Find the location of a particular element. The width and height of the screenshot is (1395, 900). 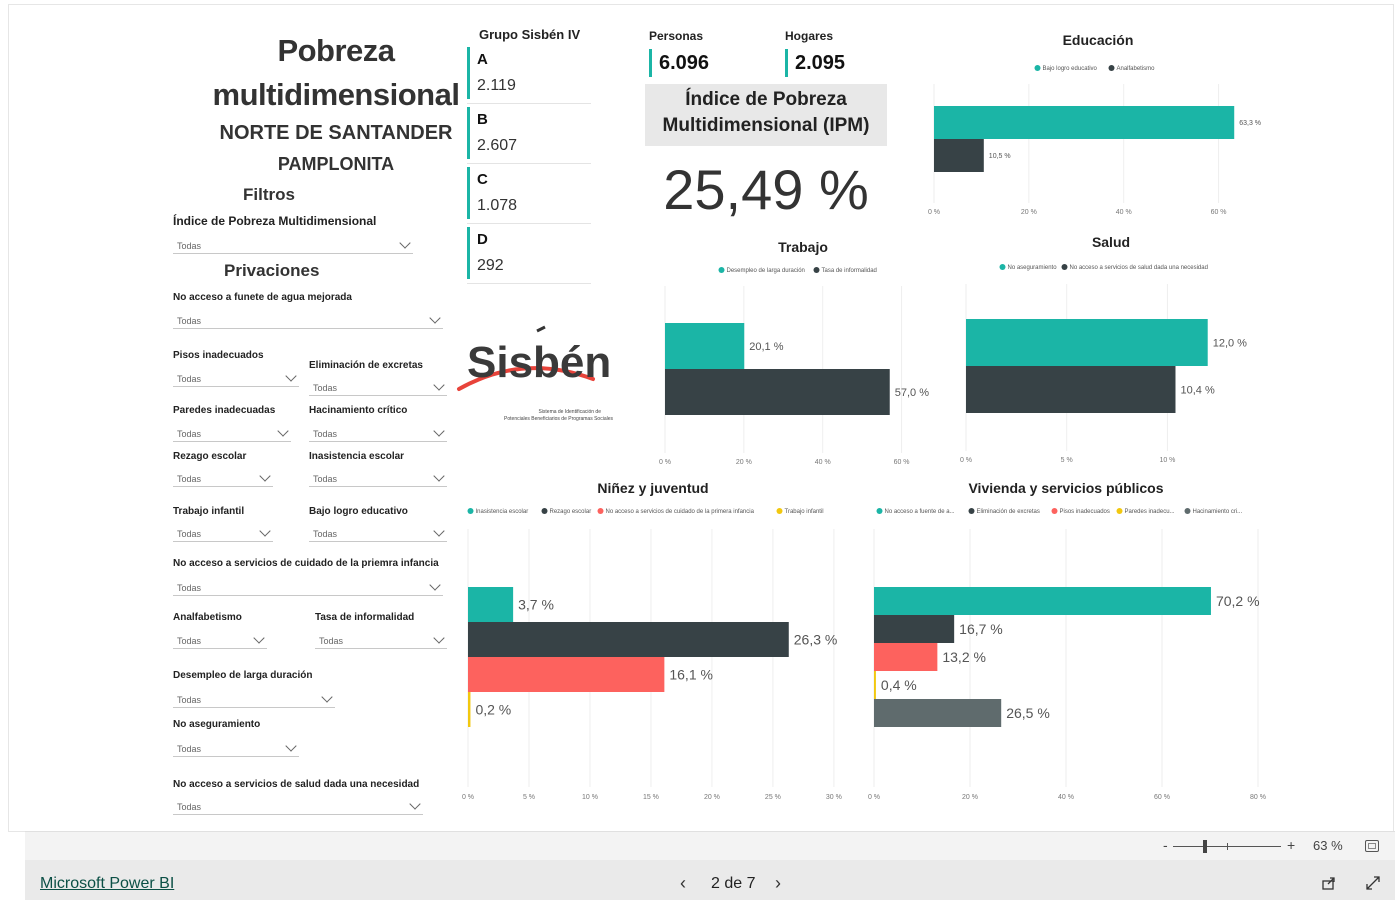

privations-heading: Privaciones is located at coordinates (272, 270).